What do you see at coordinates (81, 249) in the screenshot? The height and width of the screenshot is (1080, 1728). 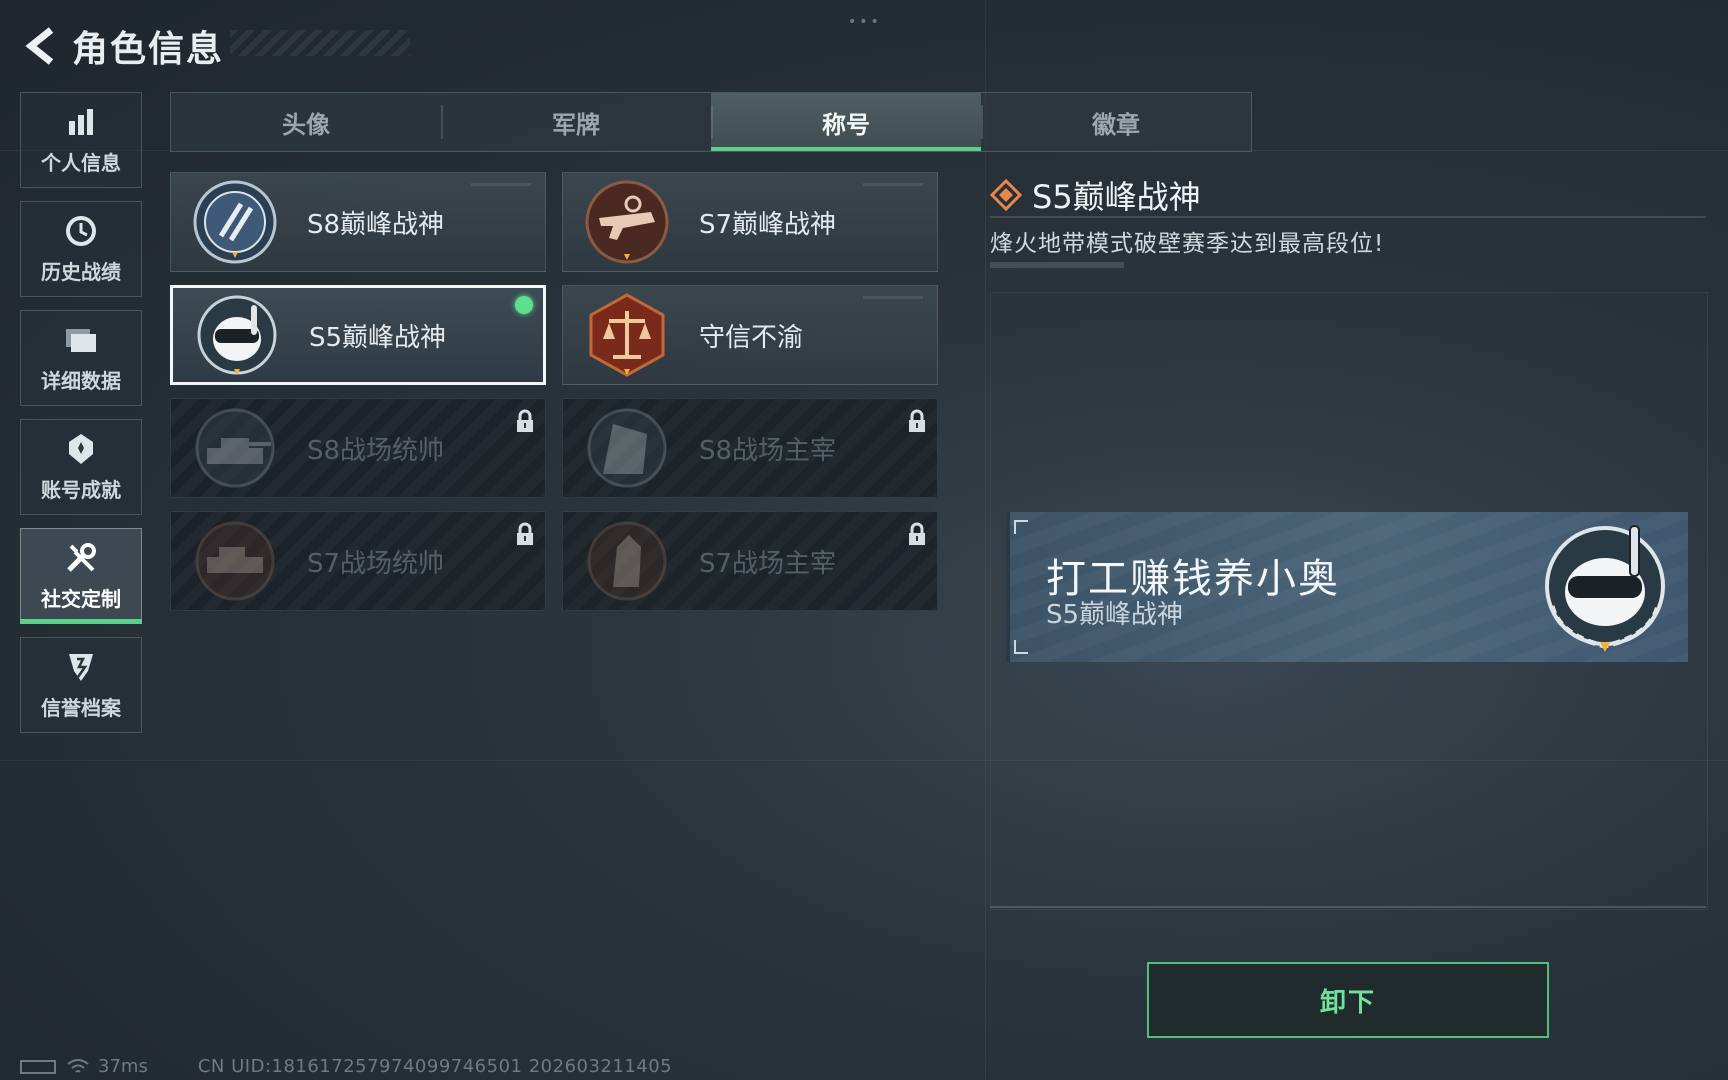 I see `sidebar-item-history: 历史战绩` at bounding box center [81, 249].